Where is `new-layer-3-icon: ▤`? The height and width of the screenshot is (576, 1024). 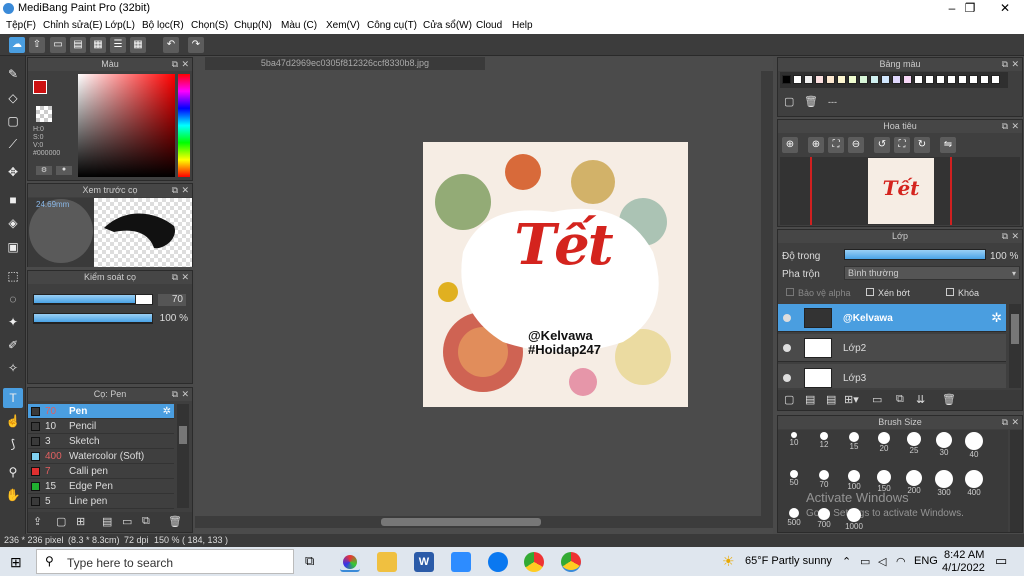
new-layer-3-icon: ▤ is located at coordinates (831, 399).